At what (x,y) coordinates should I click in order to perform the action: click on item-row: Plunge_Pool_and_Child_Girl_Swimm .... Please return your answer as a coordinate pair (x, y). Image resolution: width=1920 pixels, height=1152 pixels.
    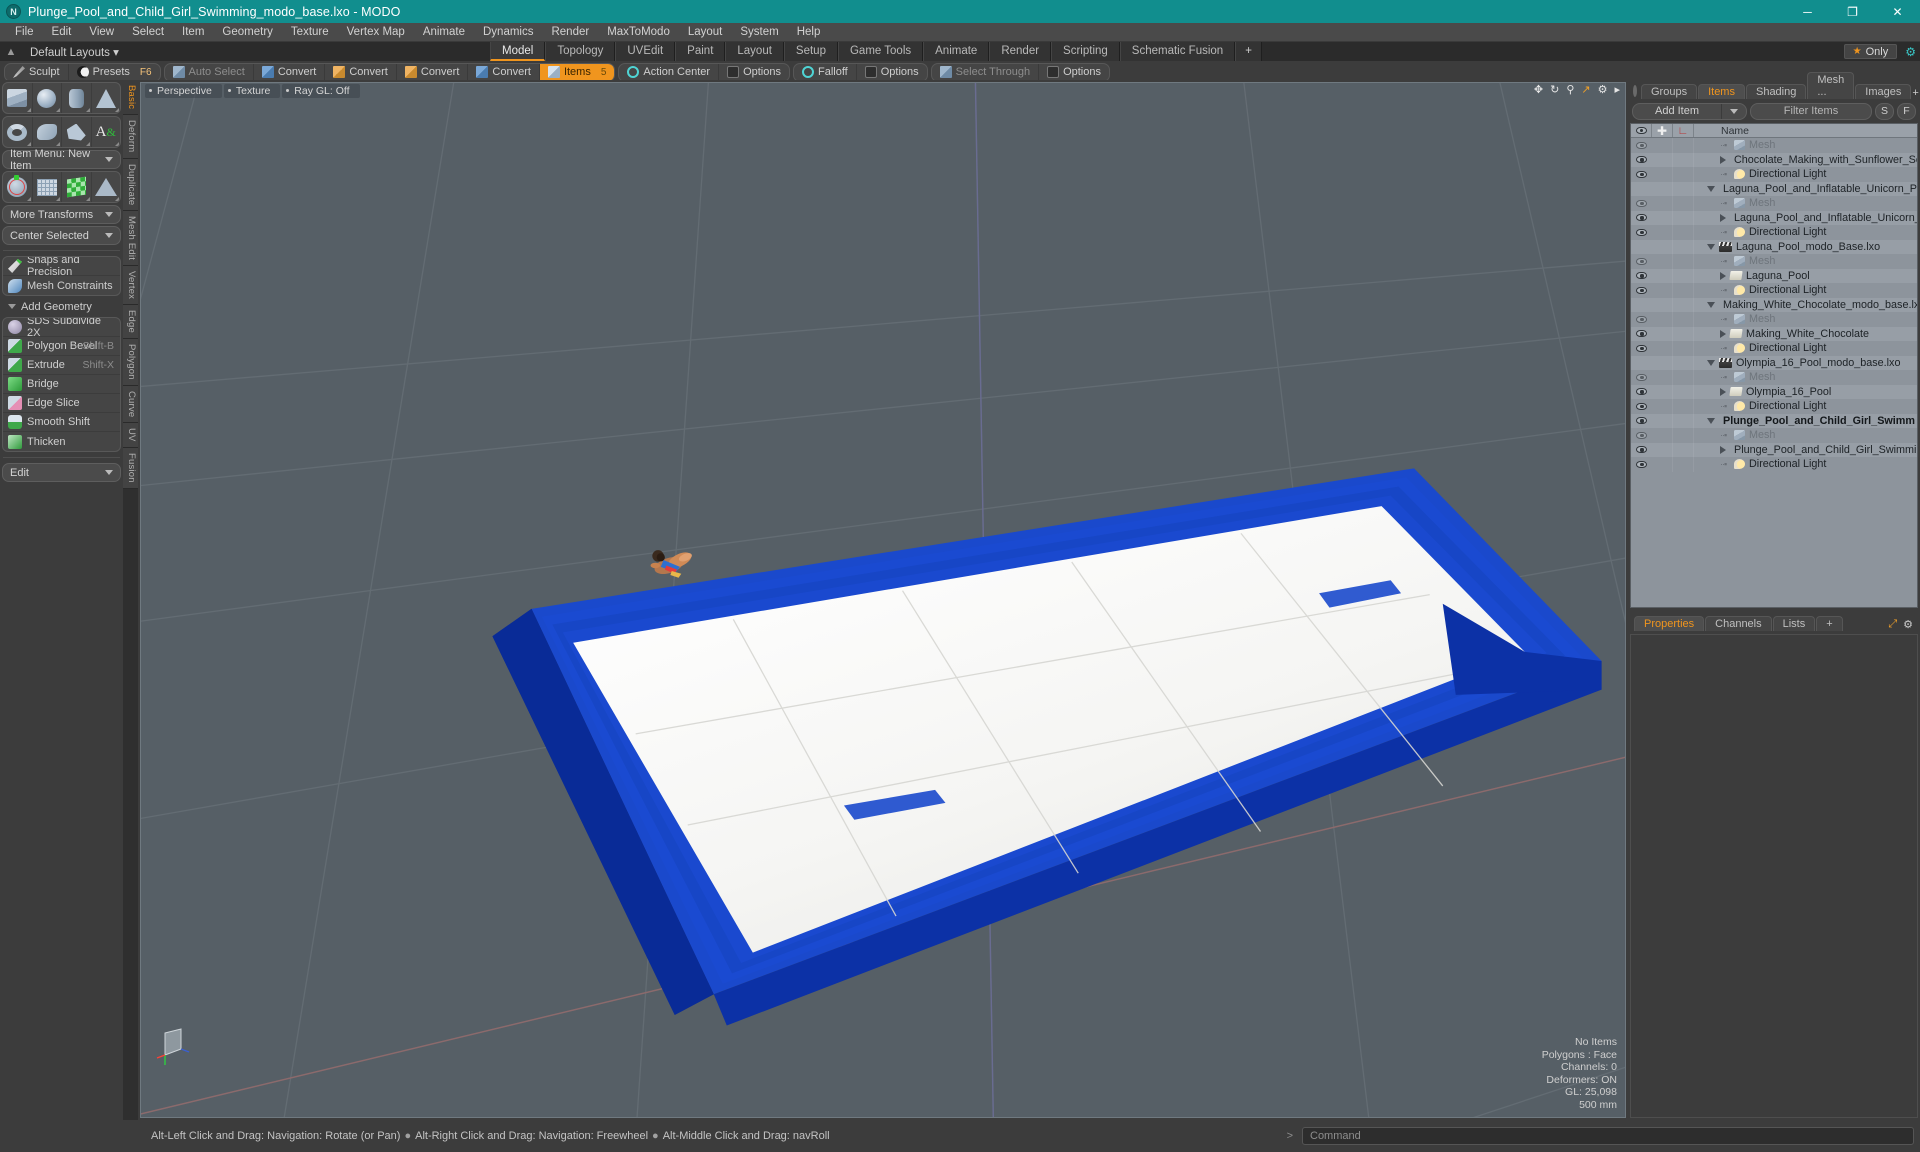
    Looking at the image, I should click on (1774, 420).